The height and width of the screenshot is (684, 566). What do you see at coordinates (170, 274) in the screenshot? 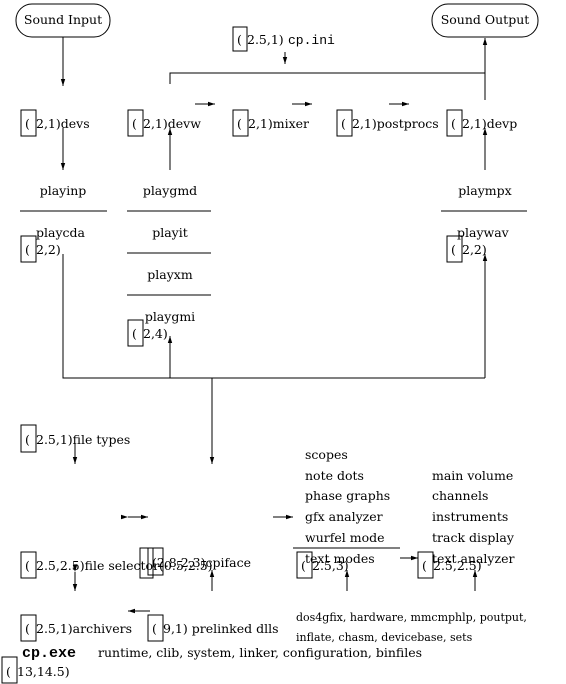
I see `playxm-label: playxm` at bounding box center [170, 274].